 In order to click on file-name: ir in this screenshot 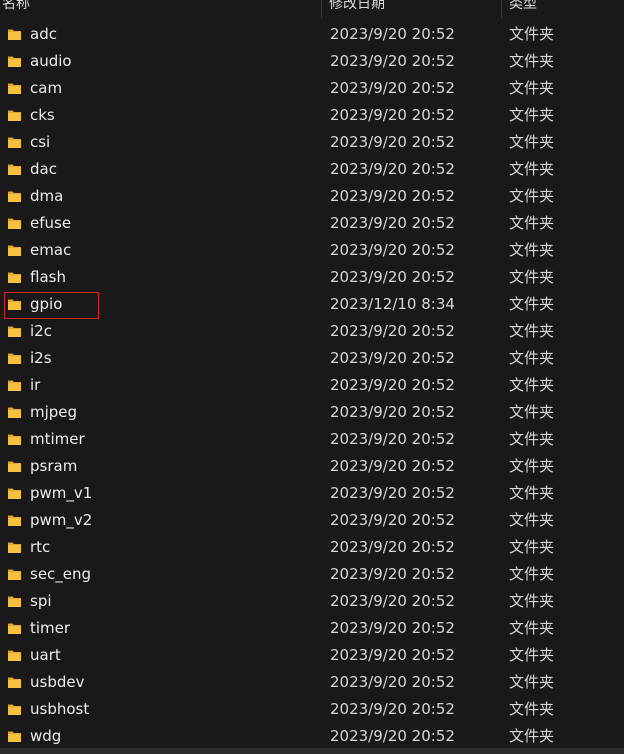, I will do `click(35, 385)`.